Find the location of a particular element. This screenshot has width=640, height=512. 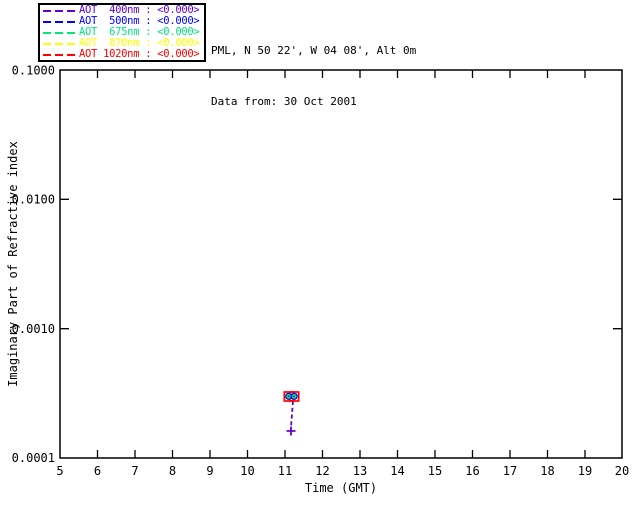

x-tick-label: 18 is located at coordinates (547, 471).